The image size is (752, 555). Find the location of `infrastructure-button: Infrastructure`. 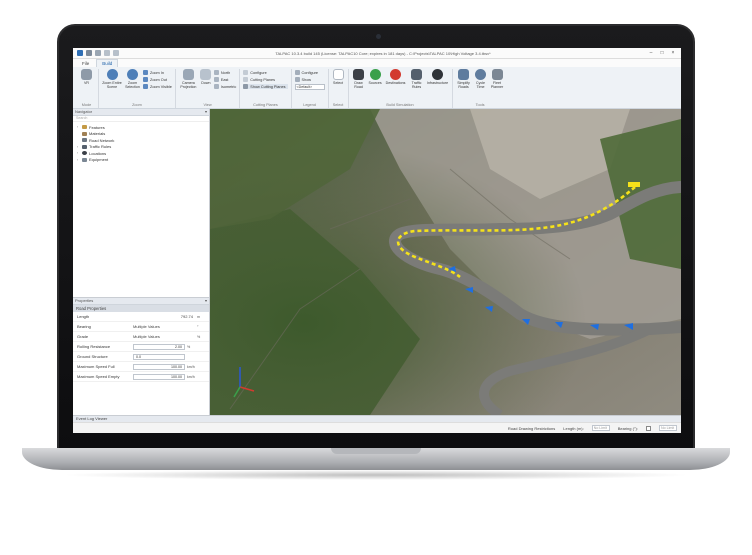

infrastructure-button: Infrastructure is located at coordinates (438, 77).